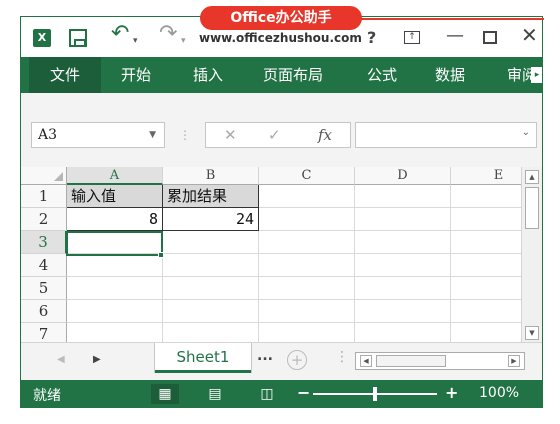 This screenshot has width=560, height=424. I want to click on row-header-3: 3, so click(44, 242).